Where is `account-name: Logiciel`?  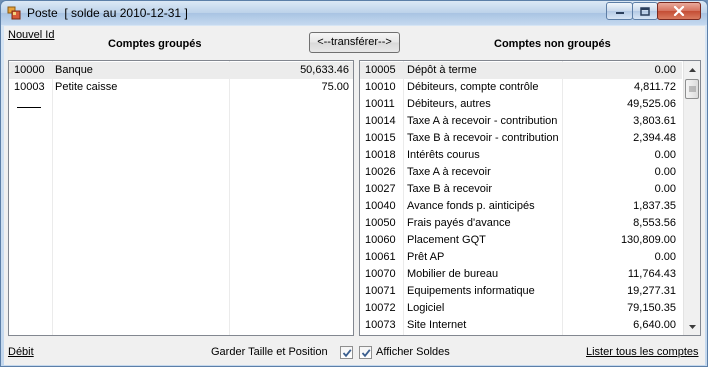 account-name: Logiciel is located at coordinates (426, 308).